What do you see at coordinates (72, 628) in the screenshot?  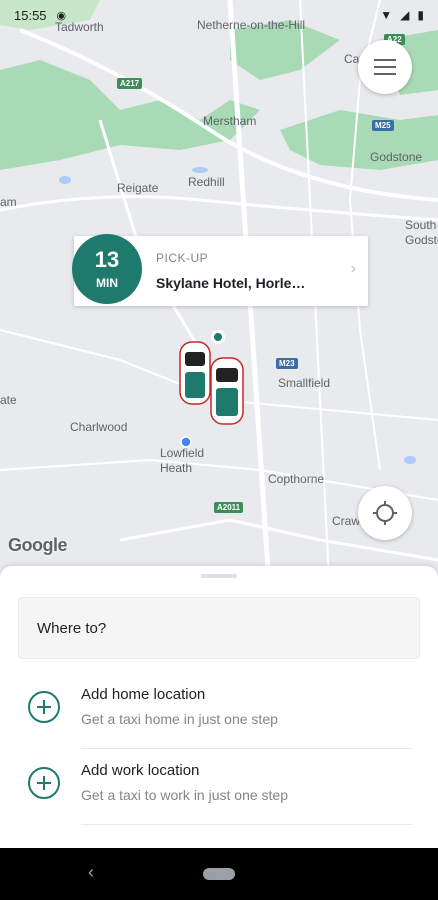 I see `search-placeholder: Where to?` at bounding box center [72, 628].